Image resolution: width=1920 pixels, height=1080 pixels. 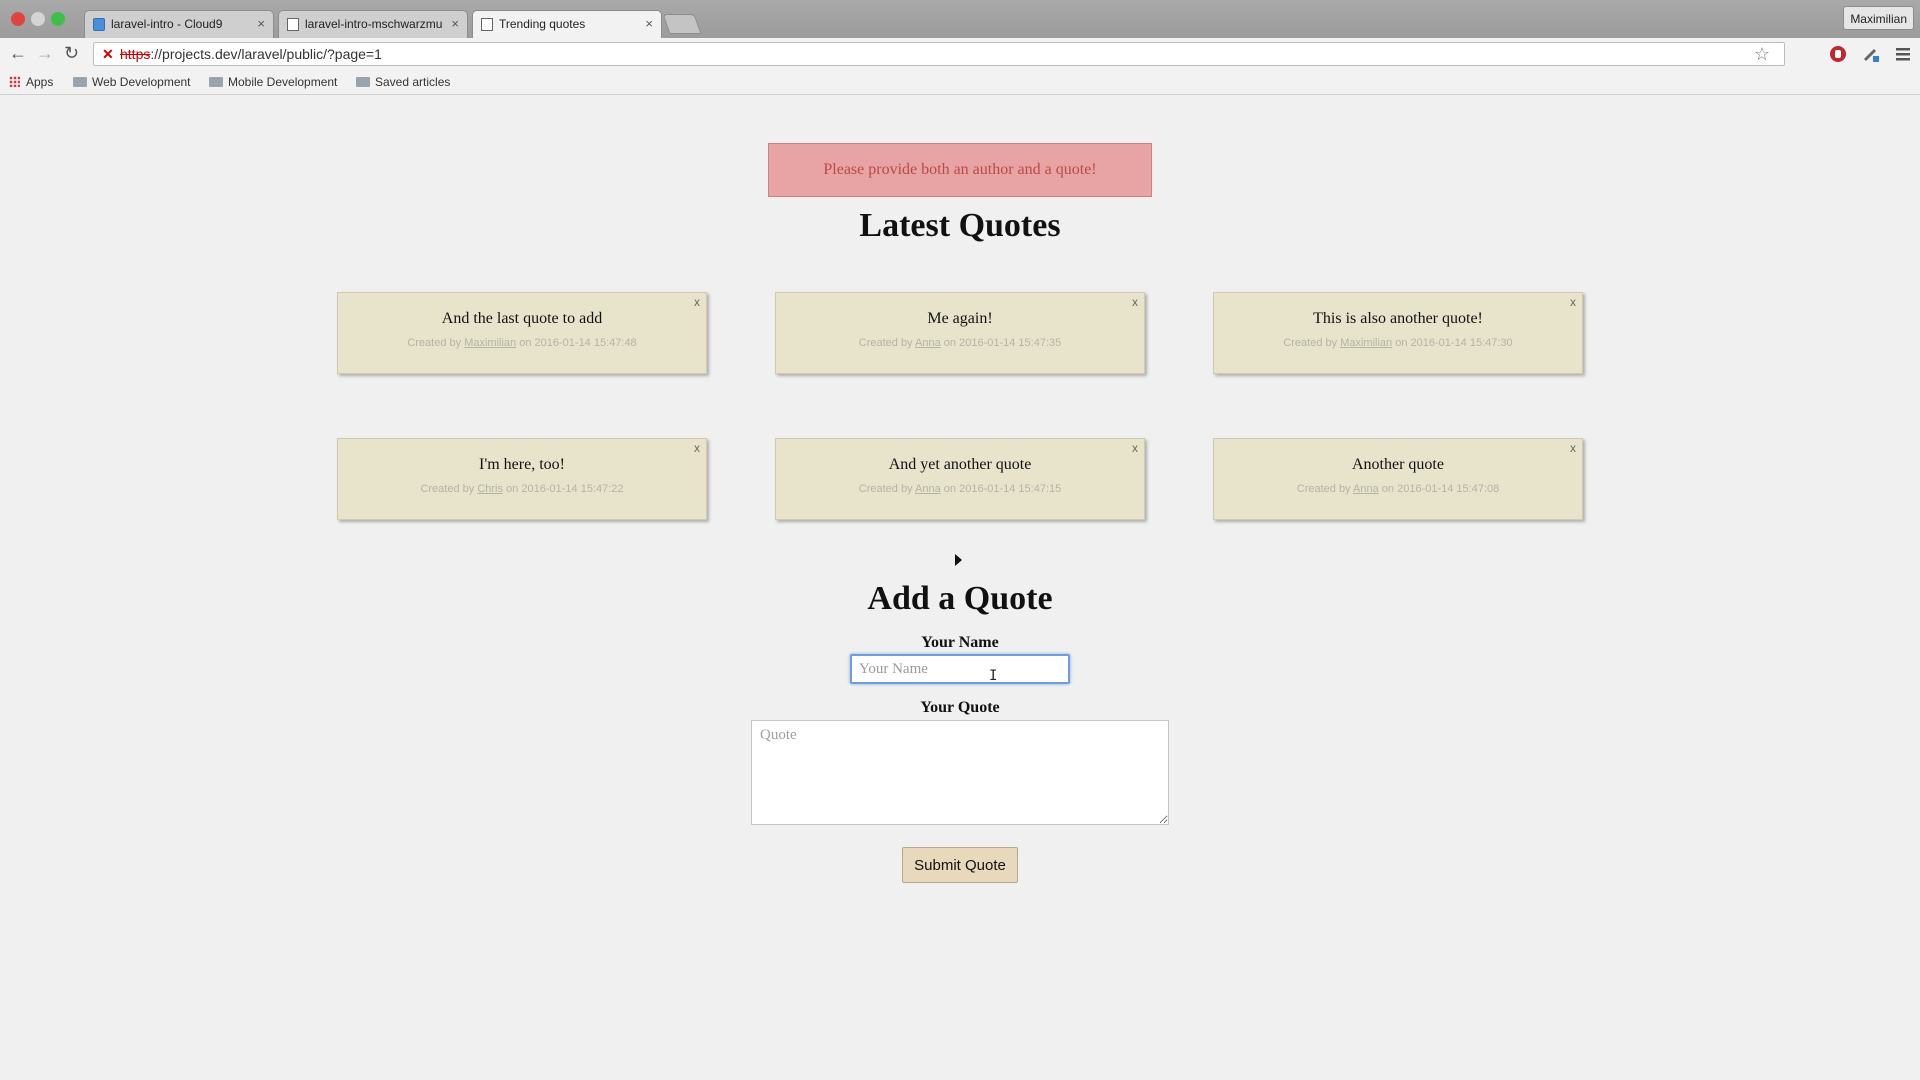 I want to click on minimize-window-button, so click(x=38, y=19).